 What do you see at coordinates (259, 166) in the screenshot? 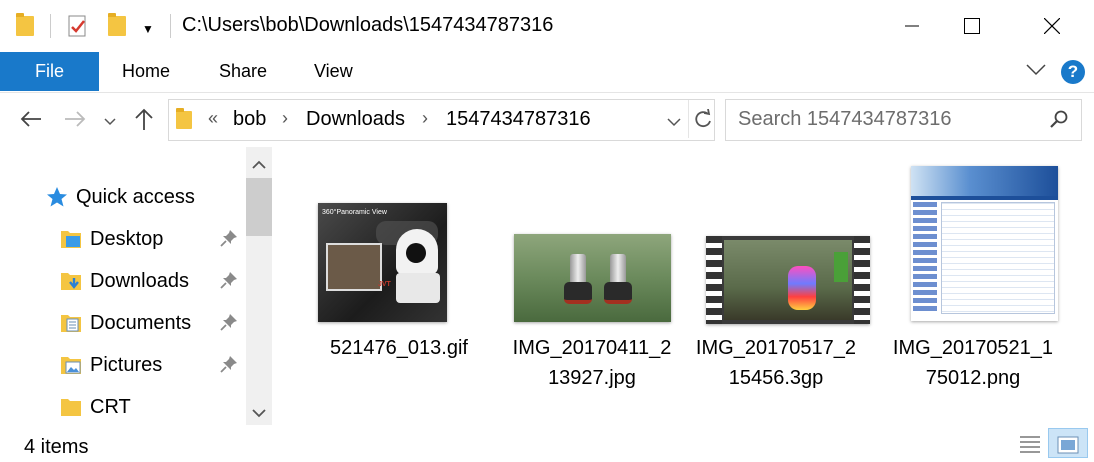
I see `scroll-up-chevron-icon` at bounding box center [259, 166].